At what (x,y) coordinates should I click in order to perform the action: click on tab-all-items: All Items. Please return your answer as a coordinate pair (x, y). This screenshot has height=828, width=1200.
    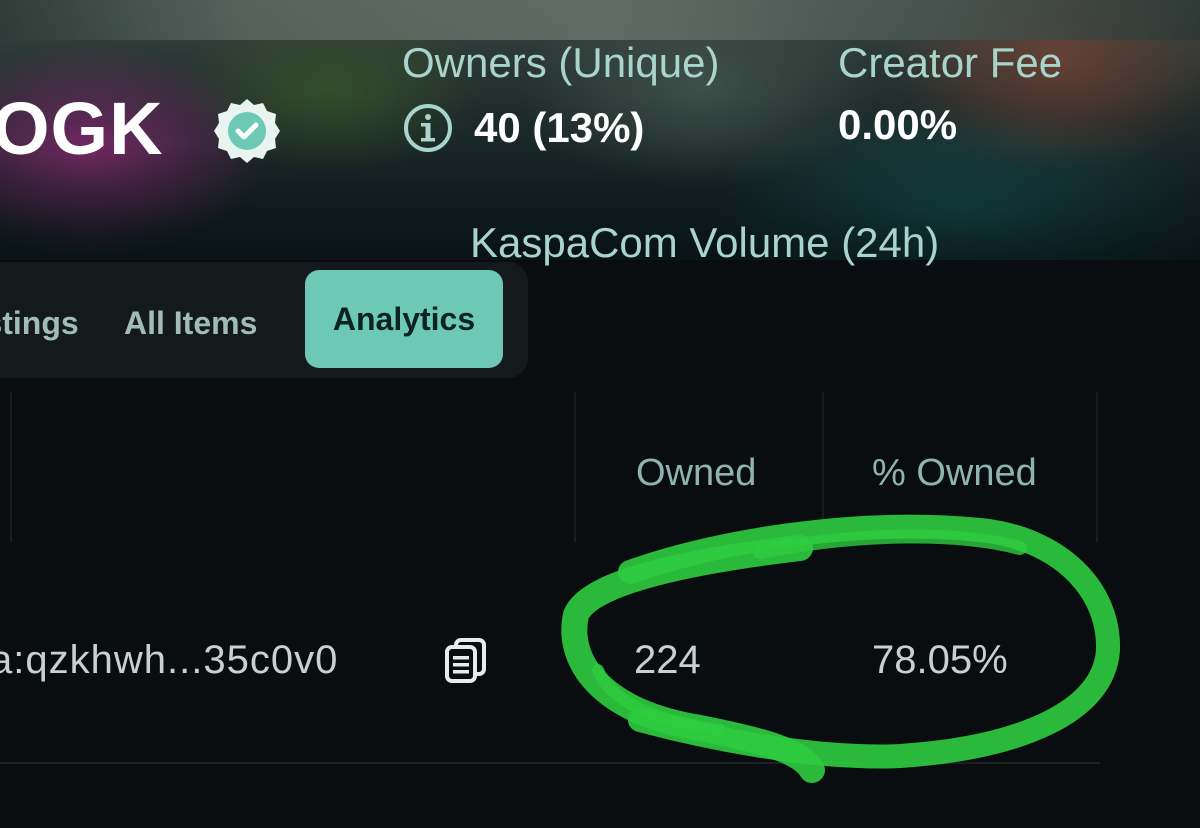
    Looking at the image, I should click on (190, 323).